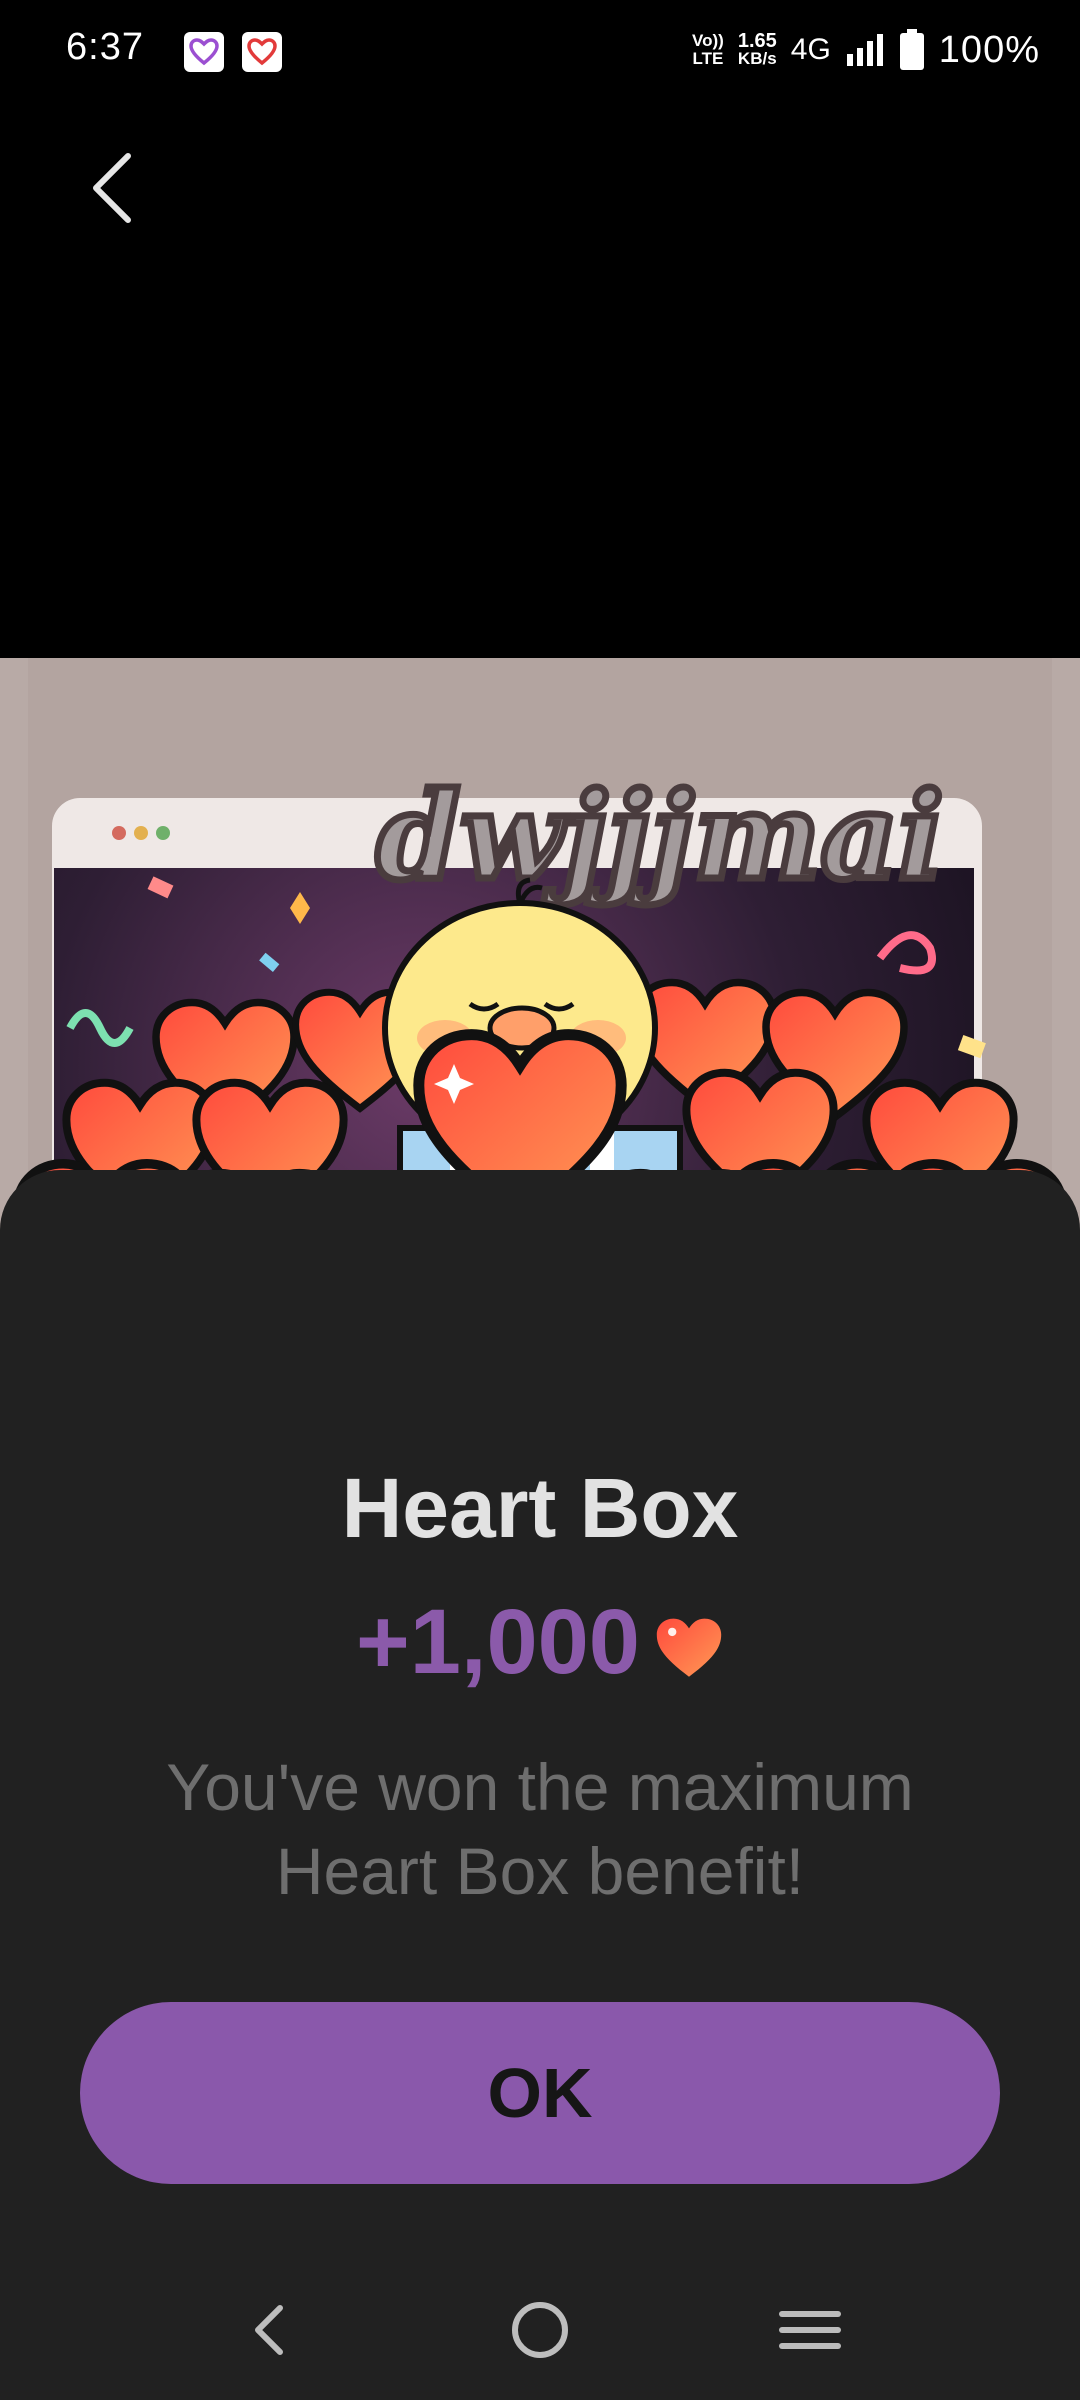  I want to click on signal-icon, so click(864, 50).